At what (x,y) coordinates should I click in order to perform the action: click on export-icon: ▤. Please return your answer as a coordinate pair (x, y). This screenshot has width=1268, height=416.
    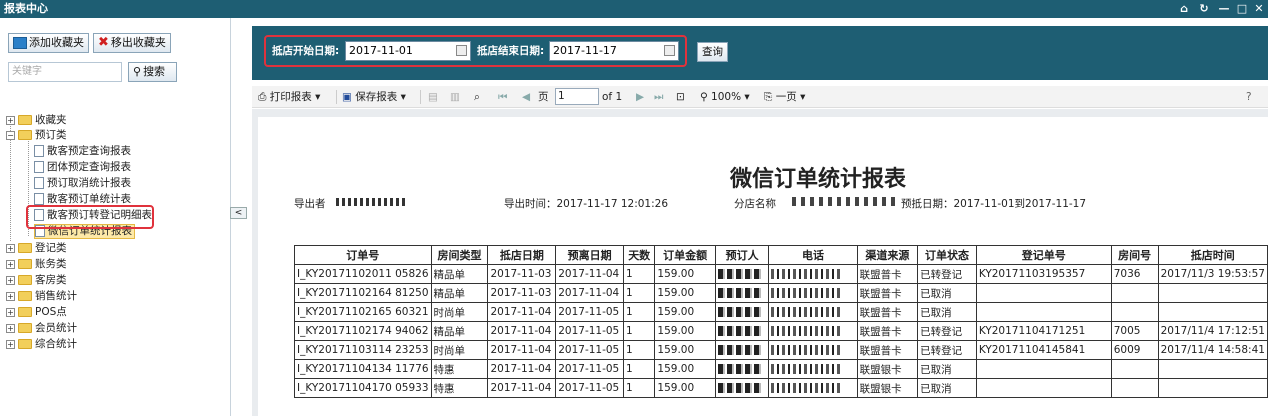
    Looking at the image, I should click on (433, 97).